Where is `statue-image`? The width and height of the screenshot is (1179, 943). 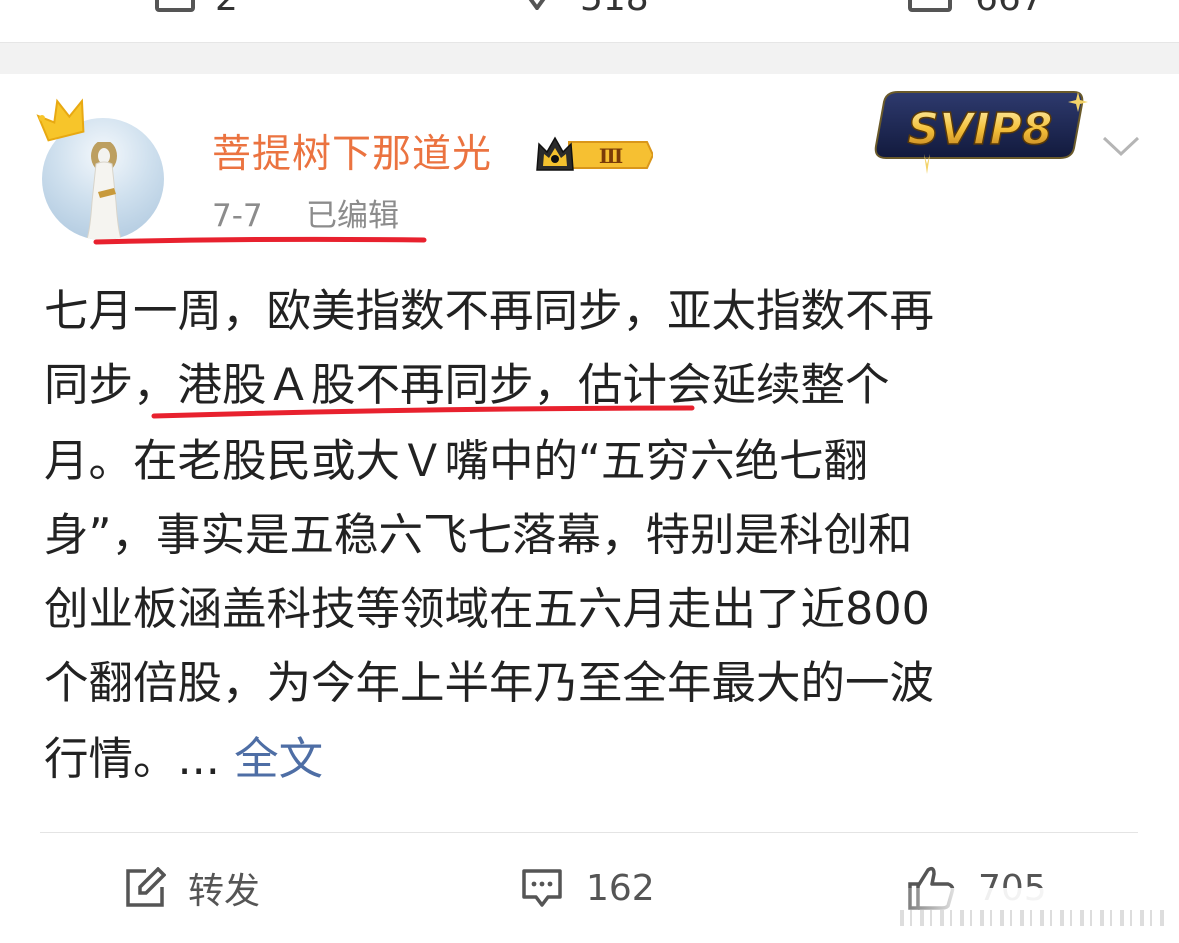 statue-image is located at coordinates (104, 191).